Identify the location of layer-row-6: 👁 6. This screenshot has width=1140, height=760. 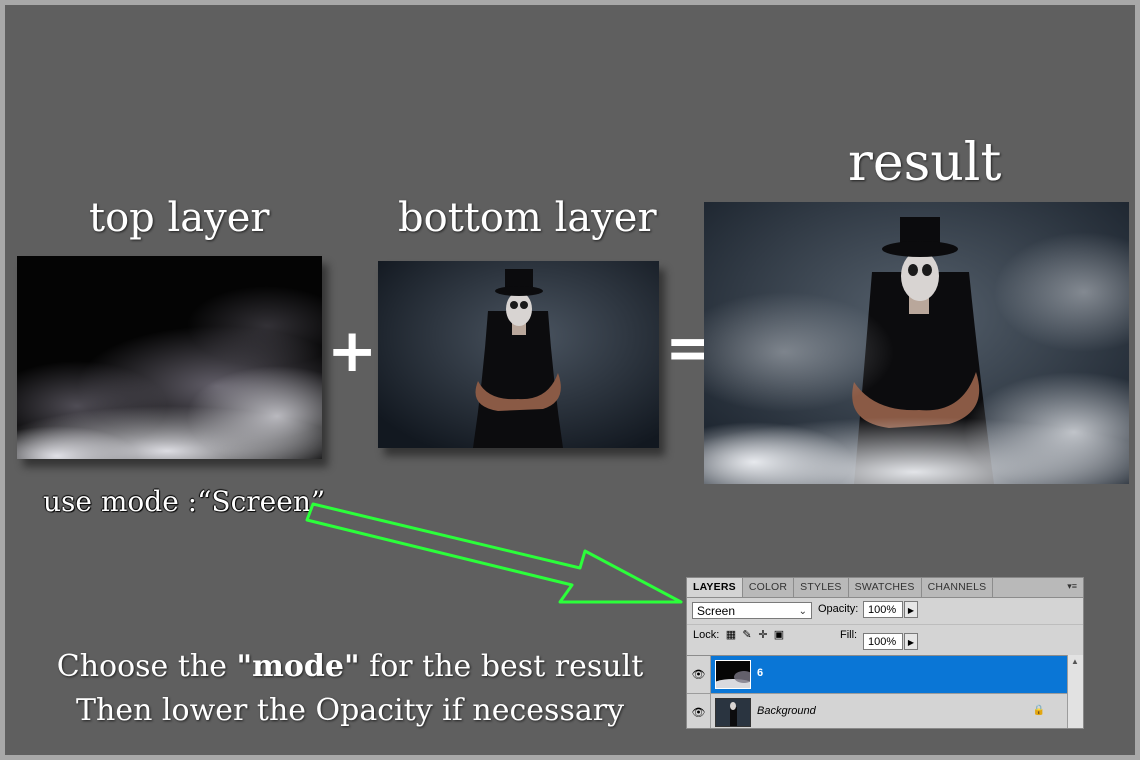
(877, 675).